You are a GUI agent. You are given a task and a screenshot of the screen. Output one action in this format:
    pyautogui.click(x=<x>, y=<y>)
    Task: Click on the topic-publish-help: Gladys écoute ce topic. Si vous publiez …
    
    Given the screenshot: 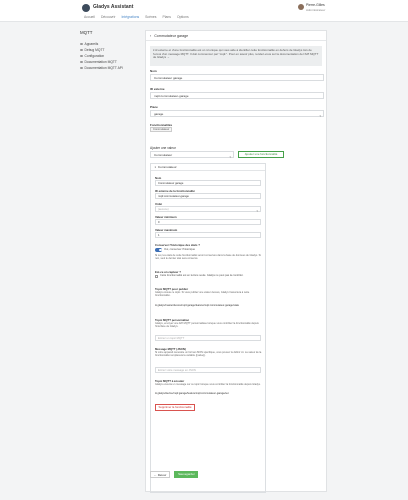 What is the action you would take?
    pyautogui.click(x=202, y=294)
    